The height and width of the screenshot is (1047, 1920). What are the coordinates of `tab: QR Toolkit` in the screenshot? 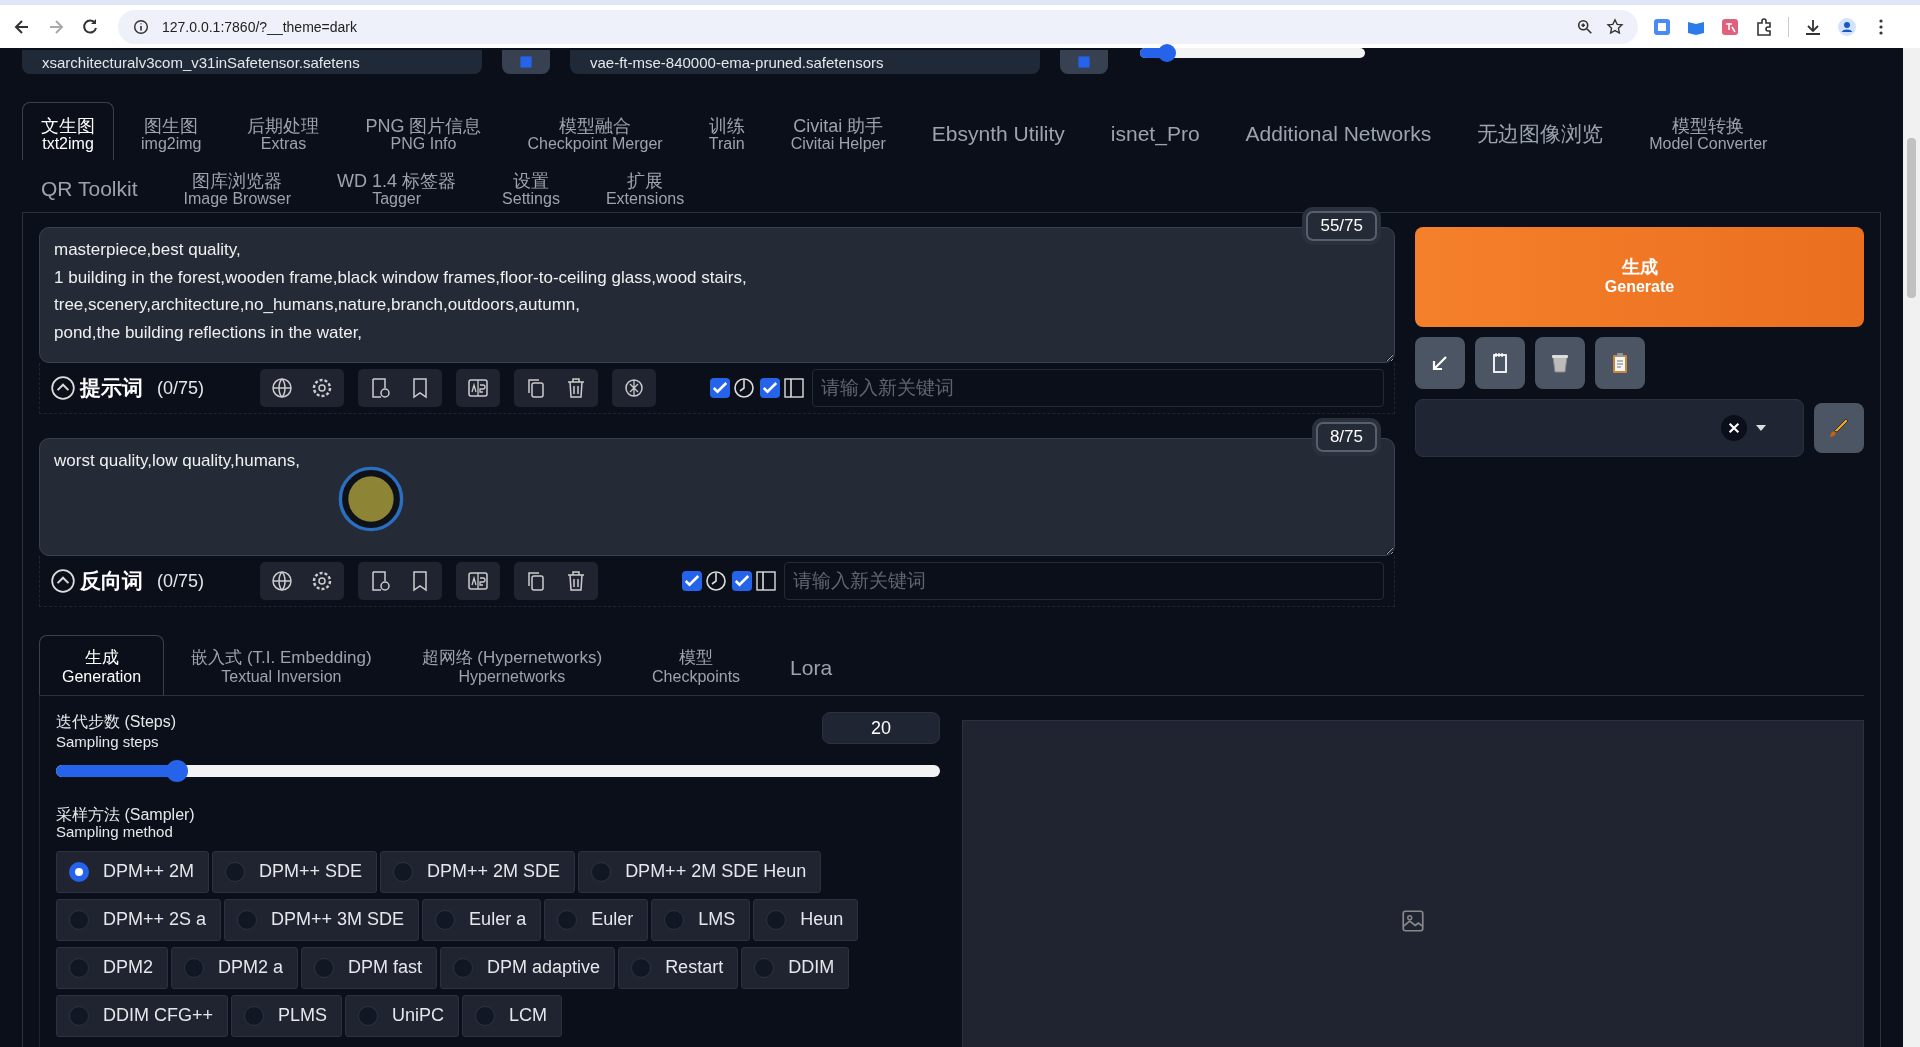 It's located at (89, 186).